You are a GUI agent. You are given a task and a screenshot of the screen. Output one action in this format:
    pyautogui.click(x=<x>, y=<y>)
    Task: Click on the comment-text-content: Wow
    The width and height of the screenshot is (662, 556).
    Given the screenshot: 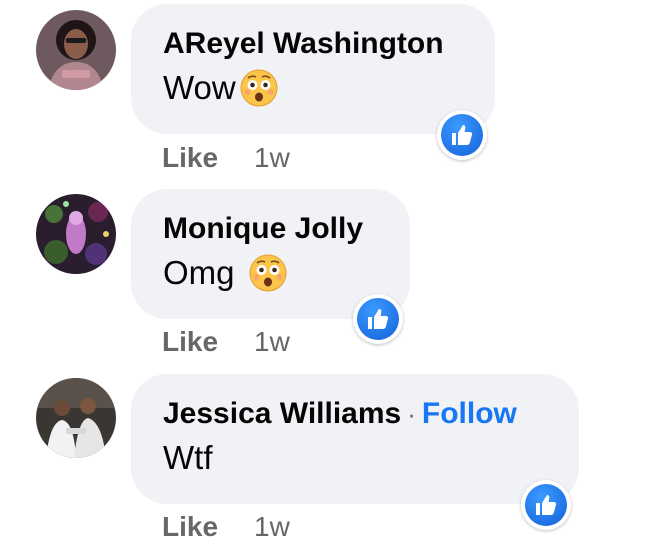 What is the action you would take?
    pyautogui.click(x=199, y=87)
    